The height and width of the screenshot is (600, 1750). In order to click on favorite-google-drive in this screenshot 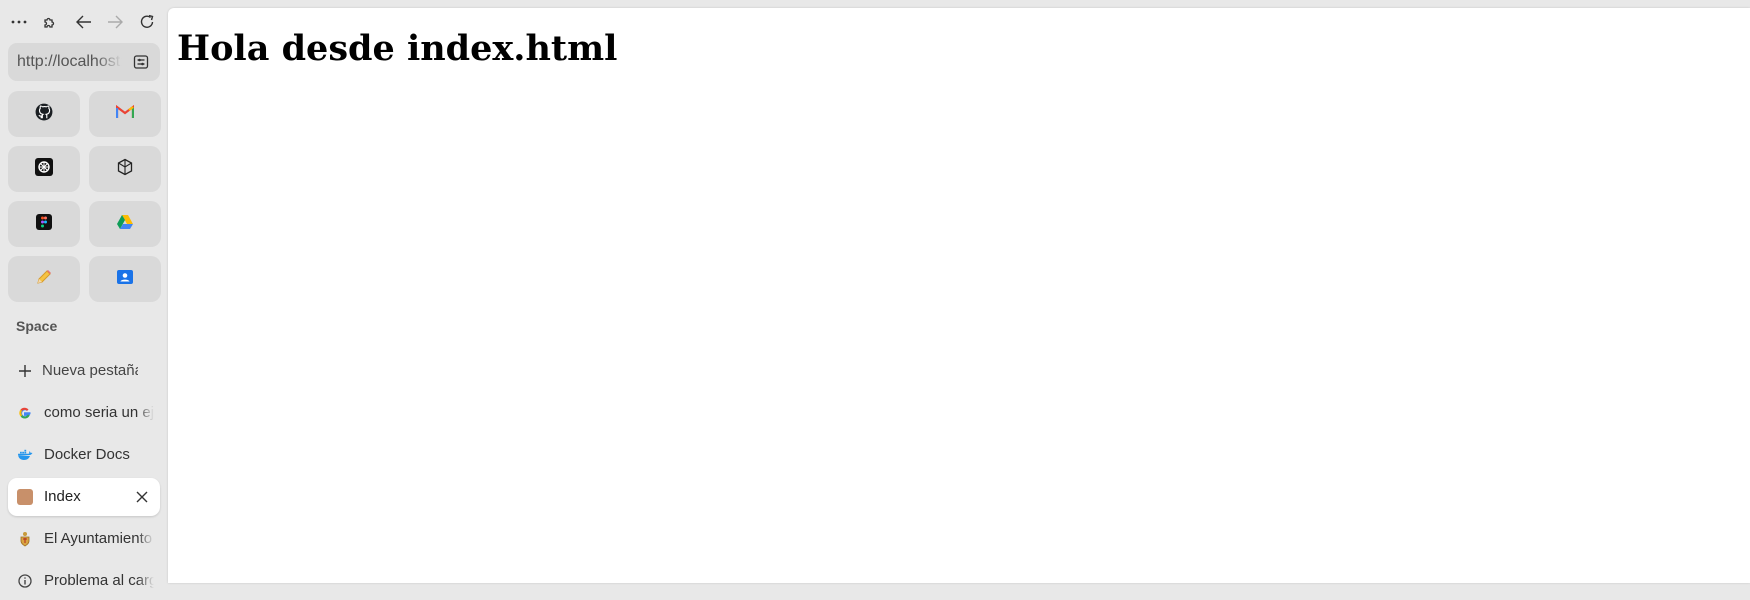, I will do `click(125, 224)`.